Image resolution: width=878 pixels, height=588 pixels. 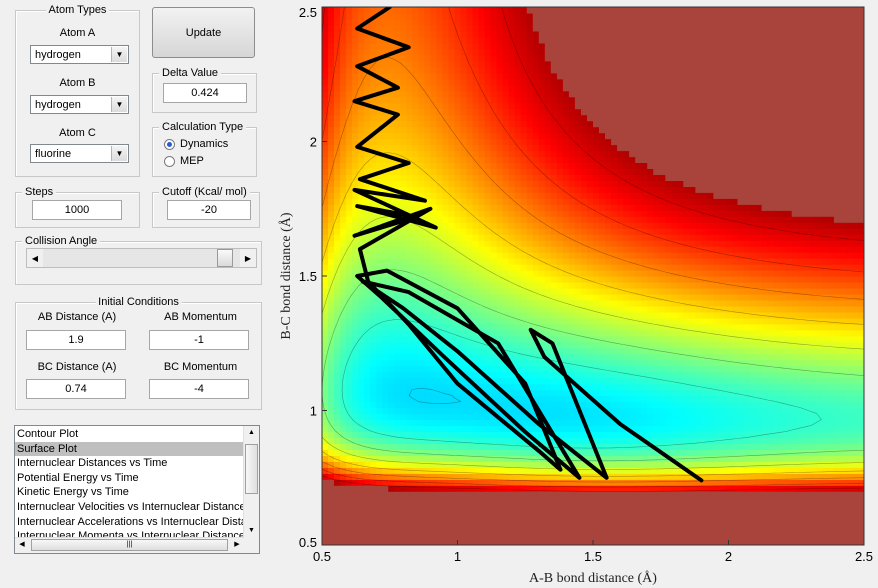 I want to click on hscroll-thumb: |||, so click(x=129, y=545).